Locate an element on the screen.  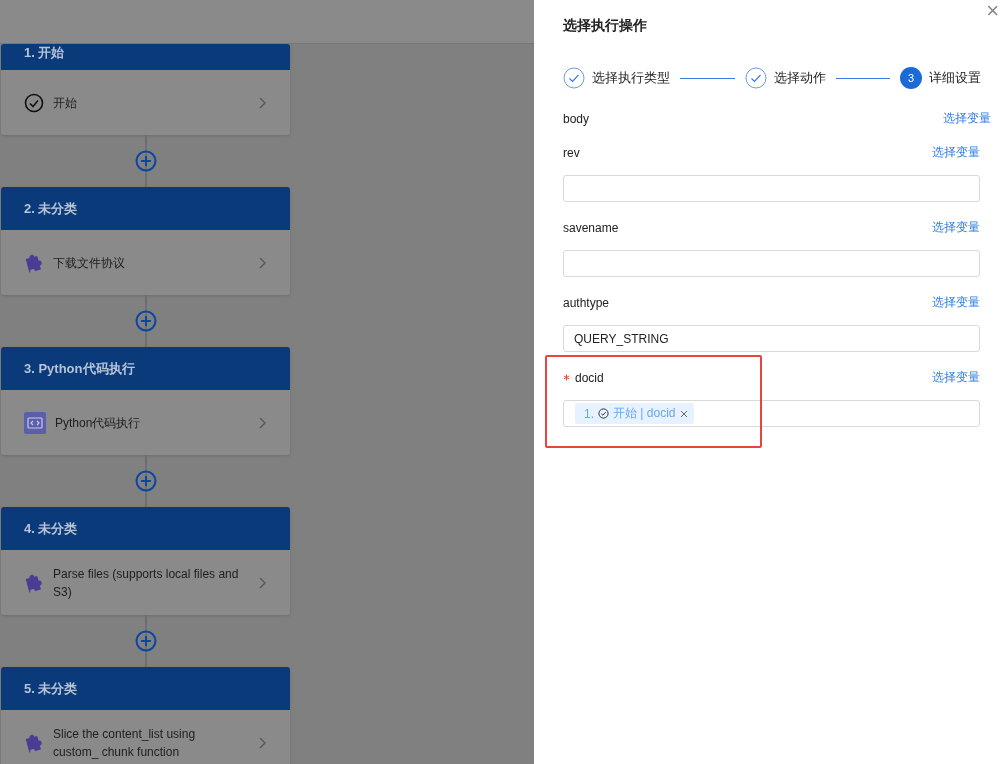
step-title: 4. 未分类 is located at coordinates (51, 528).